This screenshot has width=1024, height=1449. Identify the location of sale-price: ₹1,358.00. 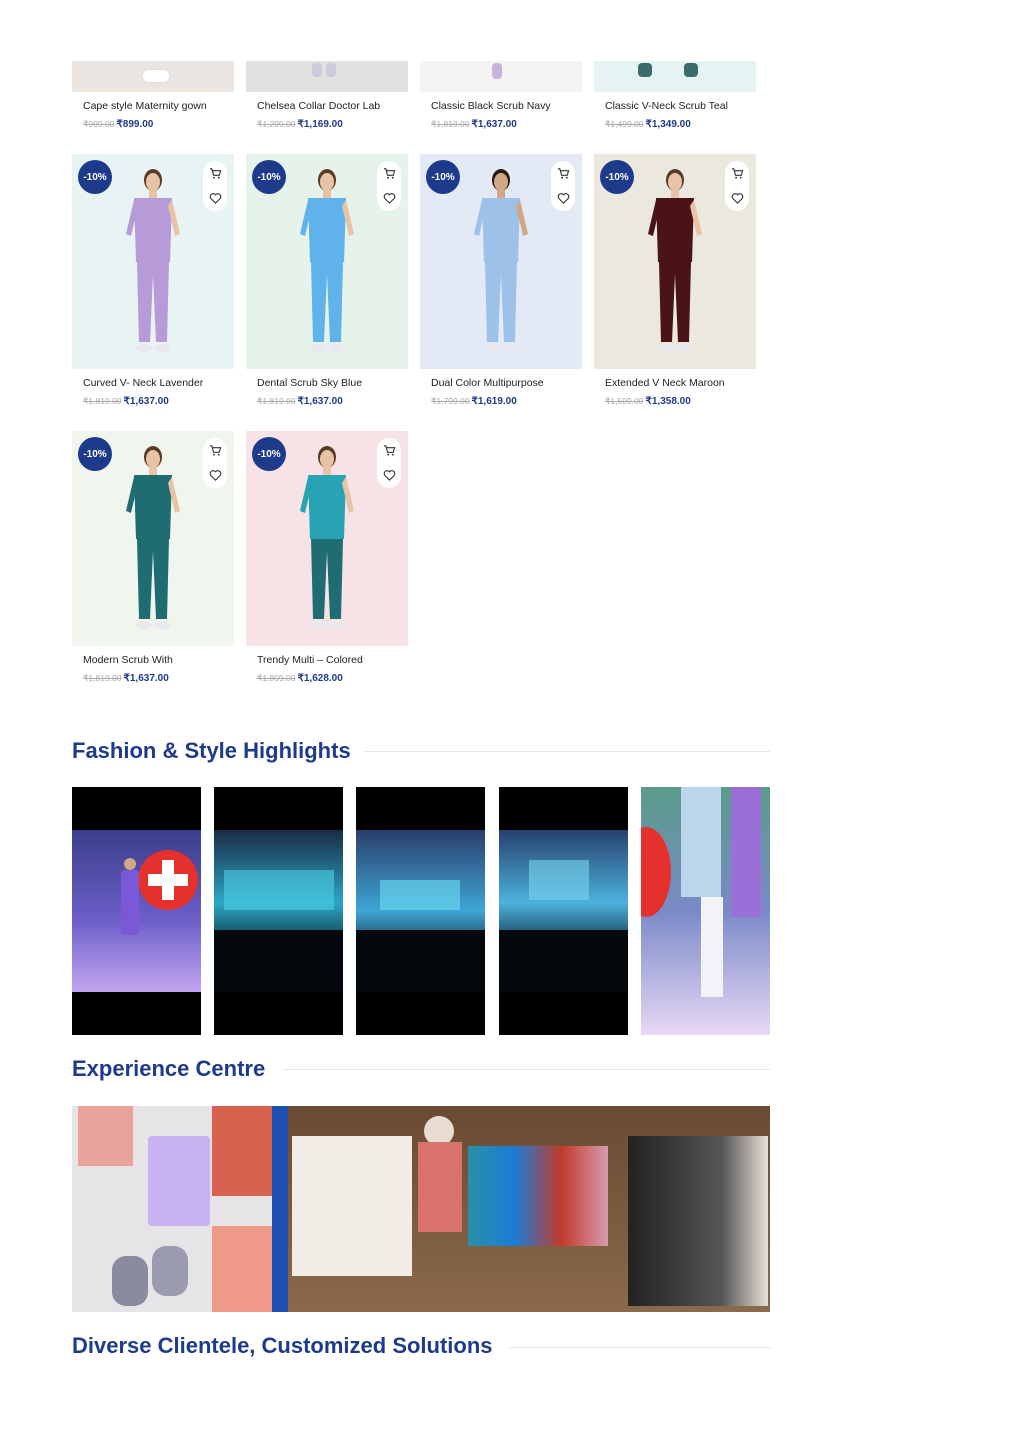
(668, 401).